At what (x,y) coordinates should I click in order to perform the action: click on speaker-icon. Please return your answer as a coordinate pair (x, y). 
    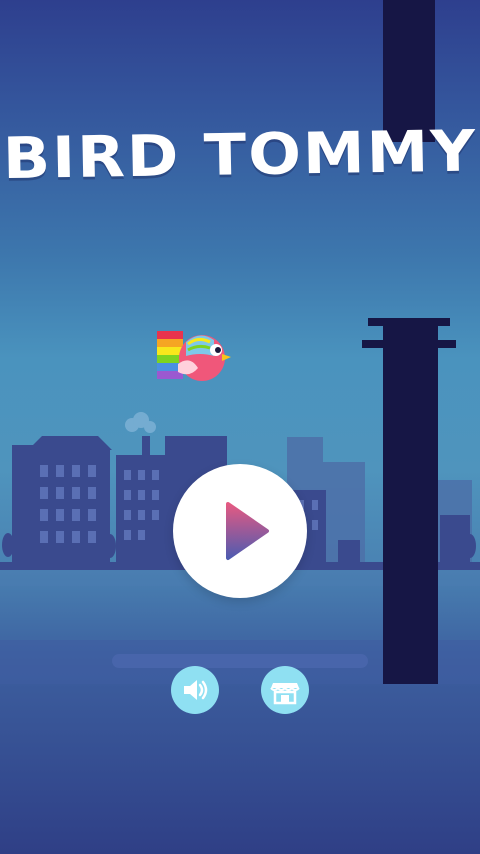
    Looking at the image, I should click on (196, 690).